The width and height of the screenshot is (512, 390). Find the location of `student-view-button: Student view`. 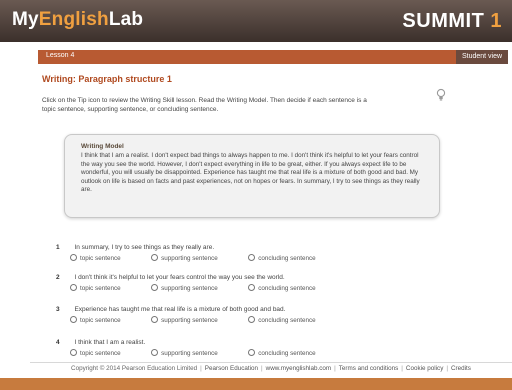

student-view-button: Student view is located at coordinates (482, 57).